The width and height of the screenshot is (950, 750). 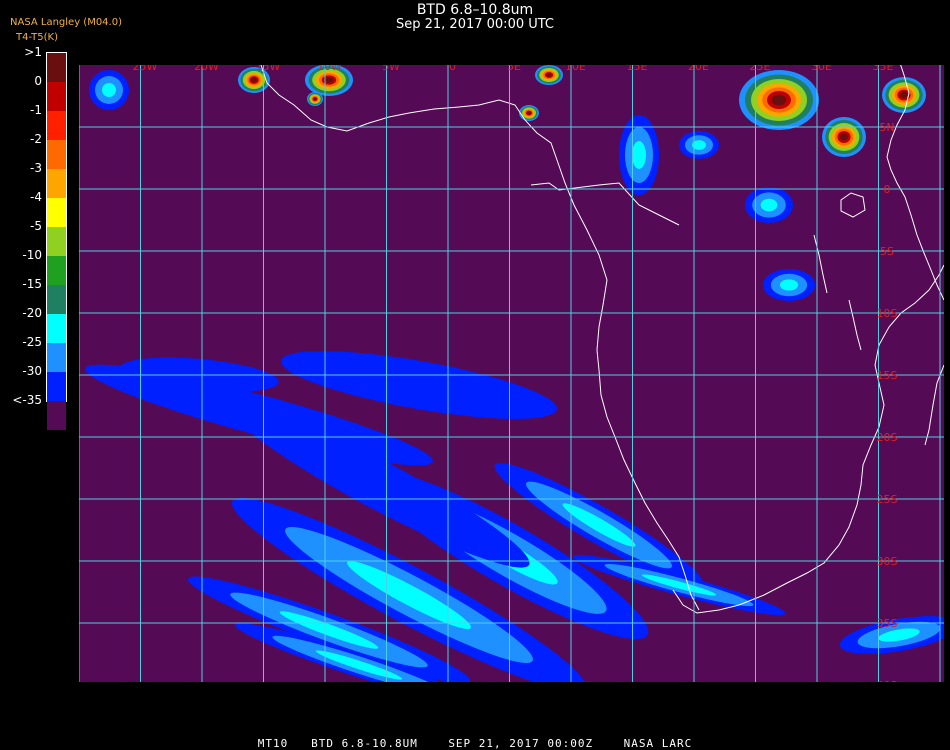 I want to click on lat-label: 30S, so click(x=887, y=561).